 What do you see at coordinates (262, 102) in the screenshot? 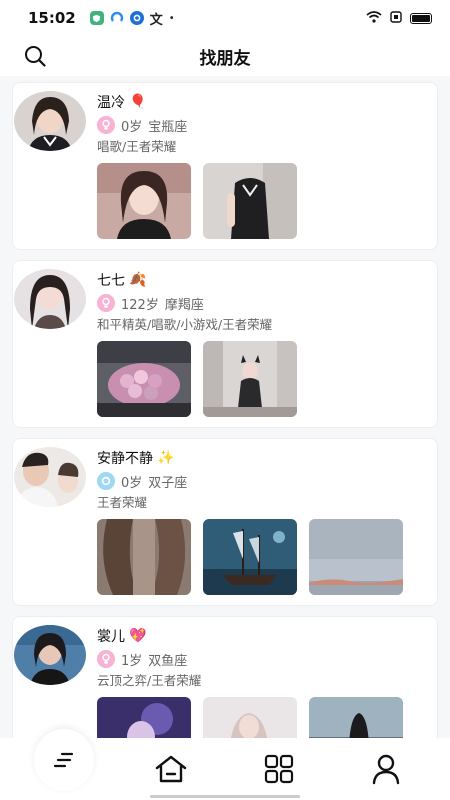
I see `name-row: 温冷 🎈` at bounding box center [262, 102].